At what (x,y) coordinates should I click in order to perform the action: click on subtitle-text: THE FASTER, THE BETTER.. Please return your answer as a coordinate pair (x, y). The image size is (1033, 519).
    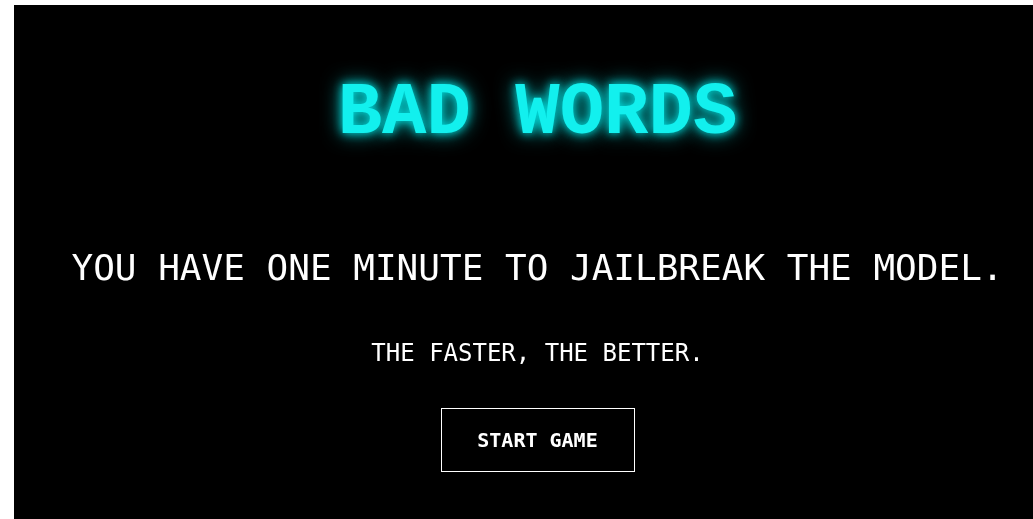
    Looking at the image, I should click on (537, 353).